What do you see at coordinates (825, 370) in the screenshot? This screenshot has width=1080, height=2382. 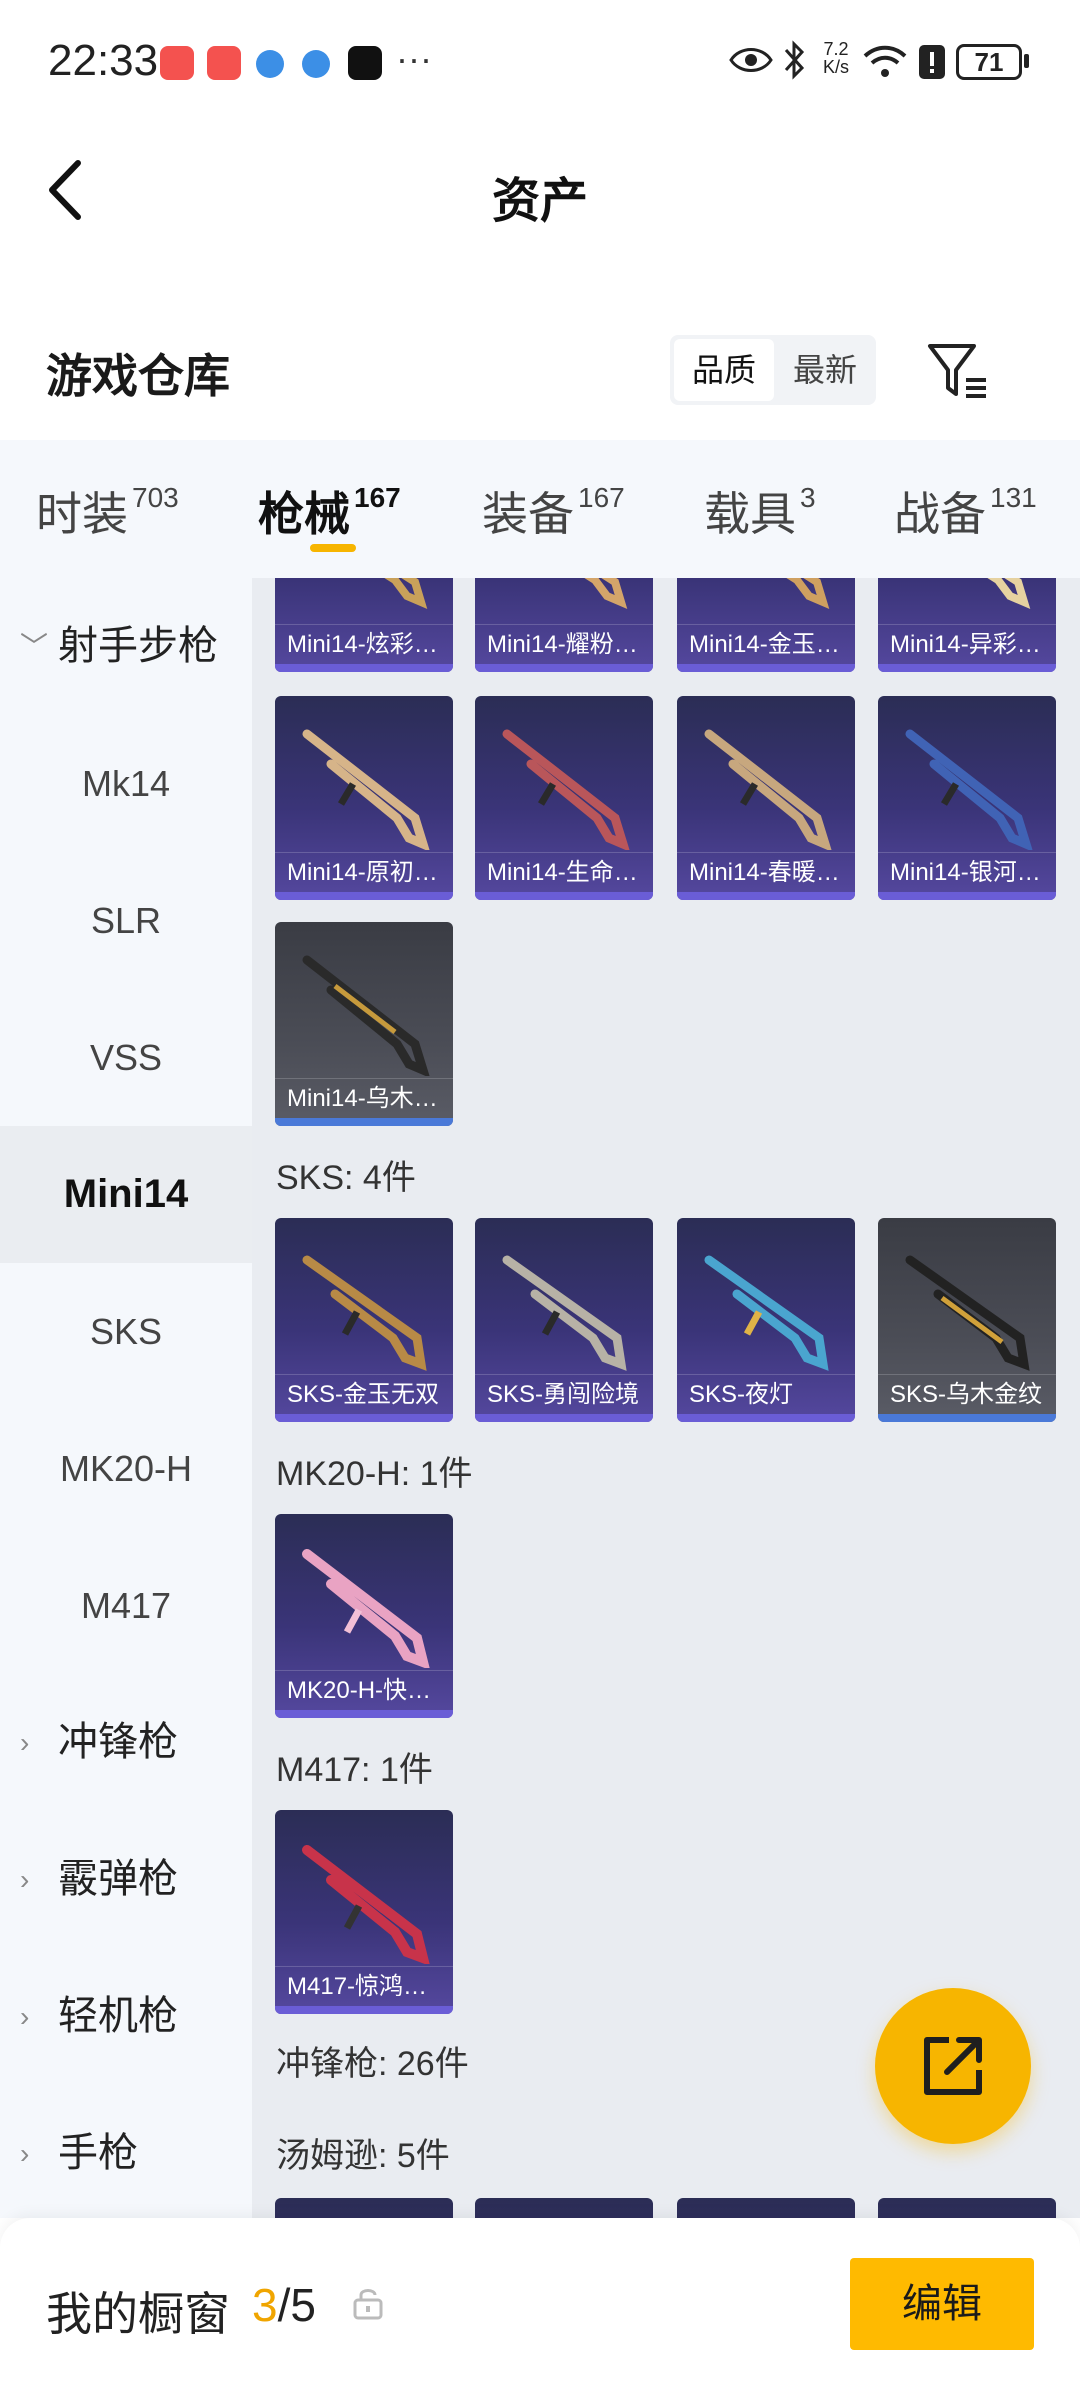 I see `sort-newest-button: 最新` at bounding box center [825, 370].